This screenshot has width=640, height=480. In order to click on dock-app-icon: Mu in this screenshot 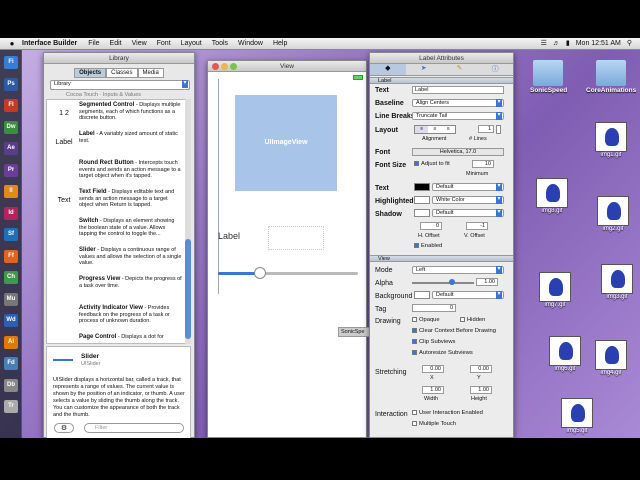, I will do `click(11, 299)`.